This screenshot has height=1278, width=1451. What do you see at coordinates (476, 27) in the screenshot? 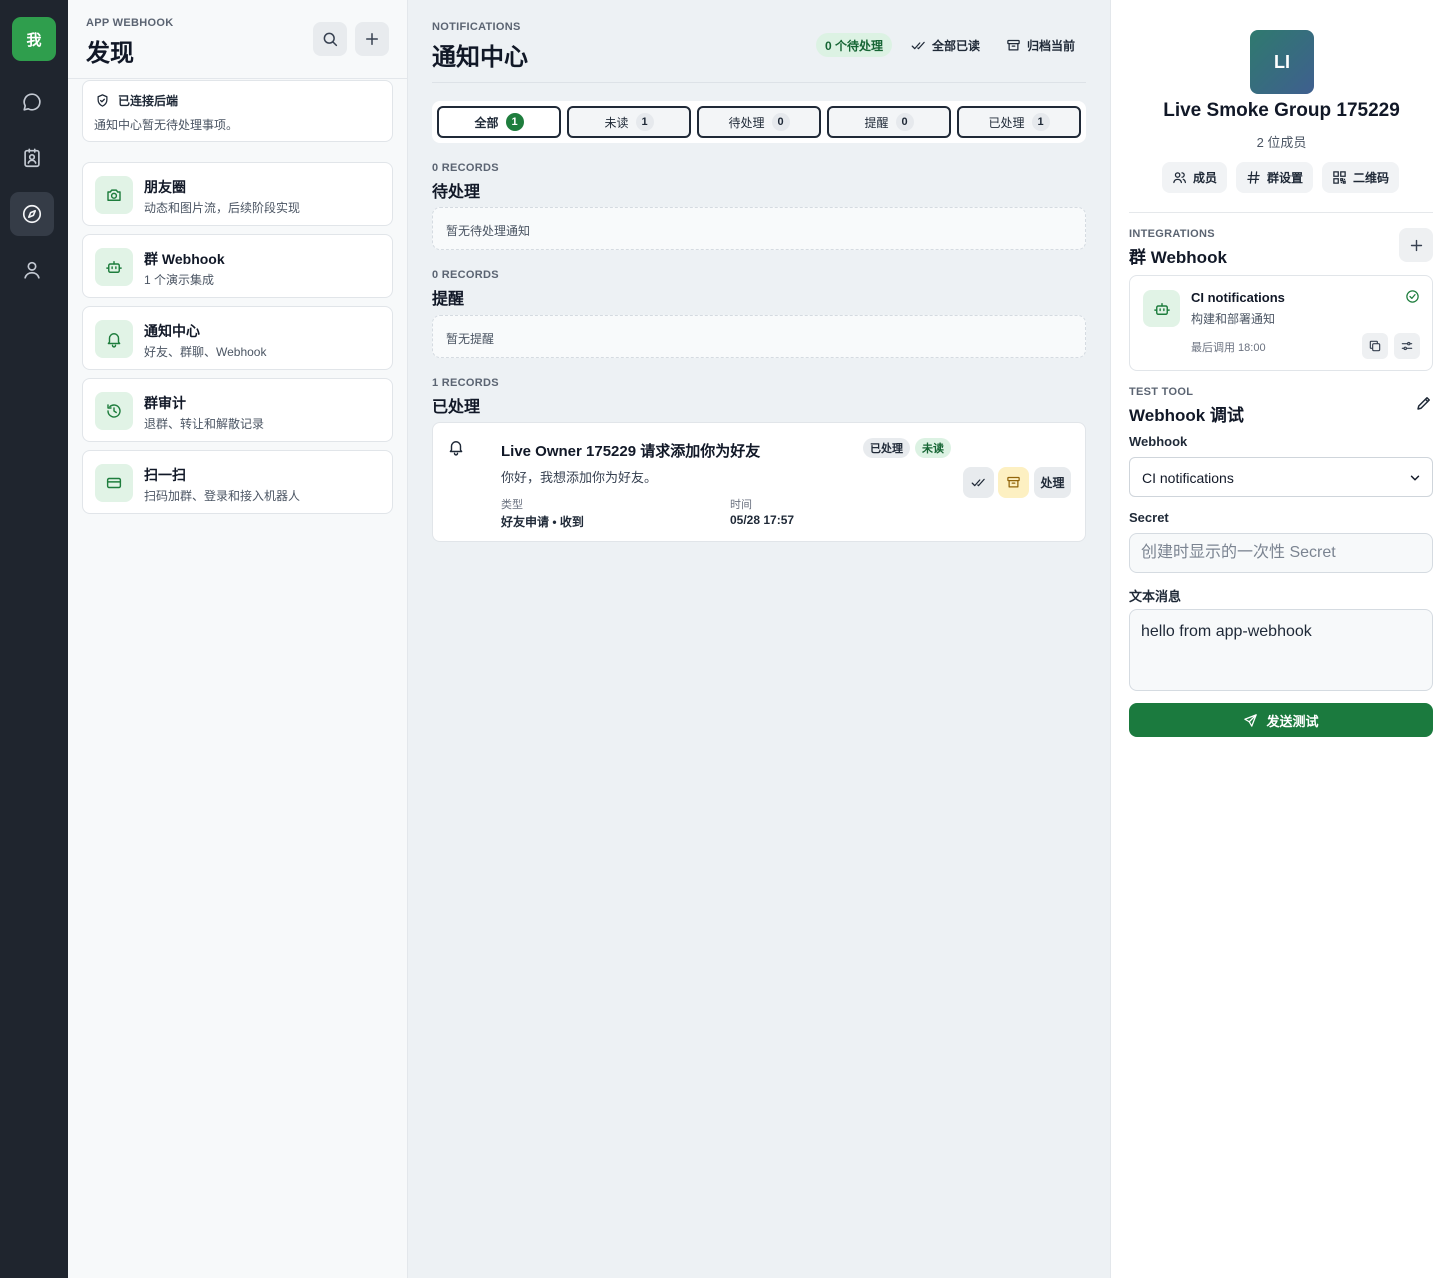
I see `main-eyebrow: NOTIFICATIONS` at bounding box center [476, 27].